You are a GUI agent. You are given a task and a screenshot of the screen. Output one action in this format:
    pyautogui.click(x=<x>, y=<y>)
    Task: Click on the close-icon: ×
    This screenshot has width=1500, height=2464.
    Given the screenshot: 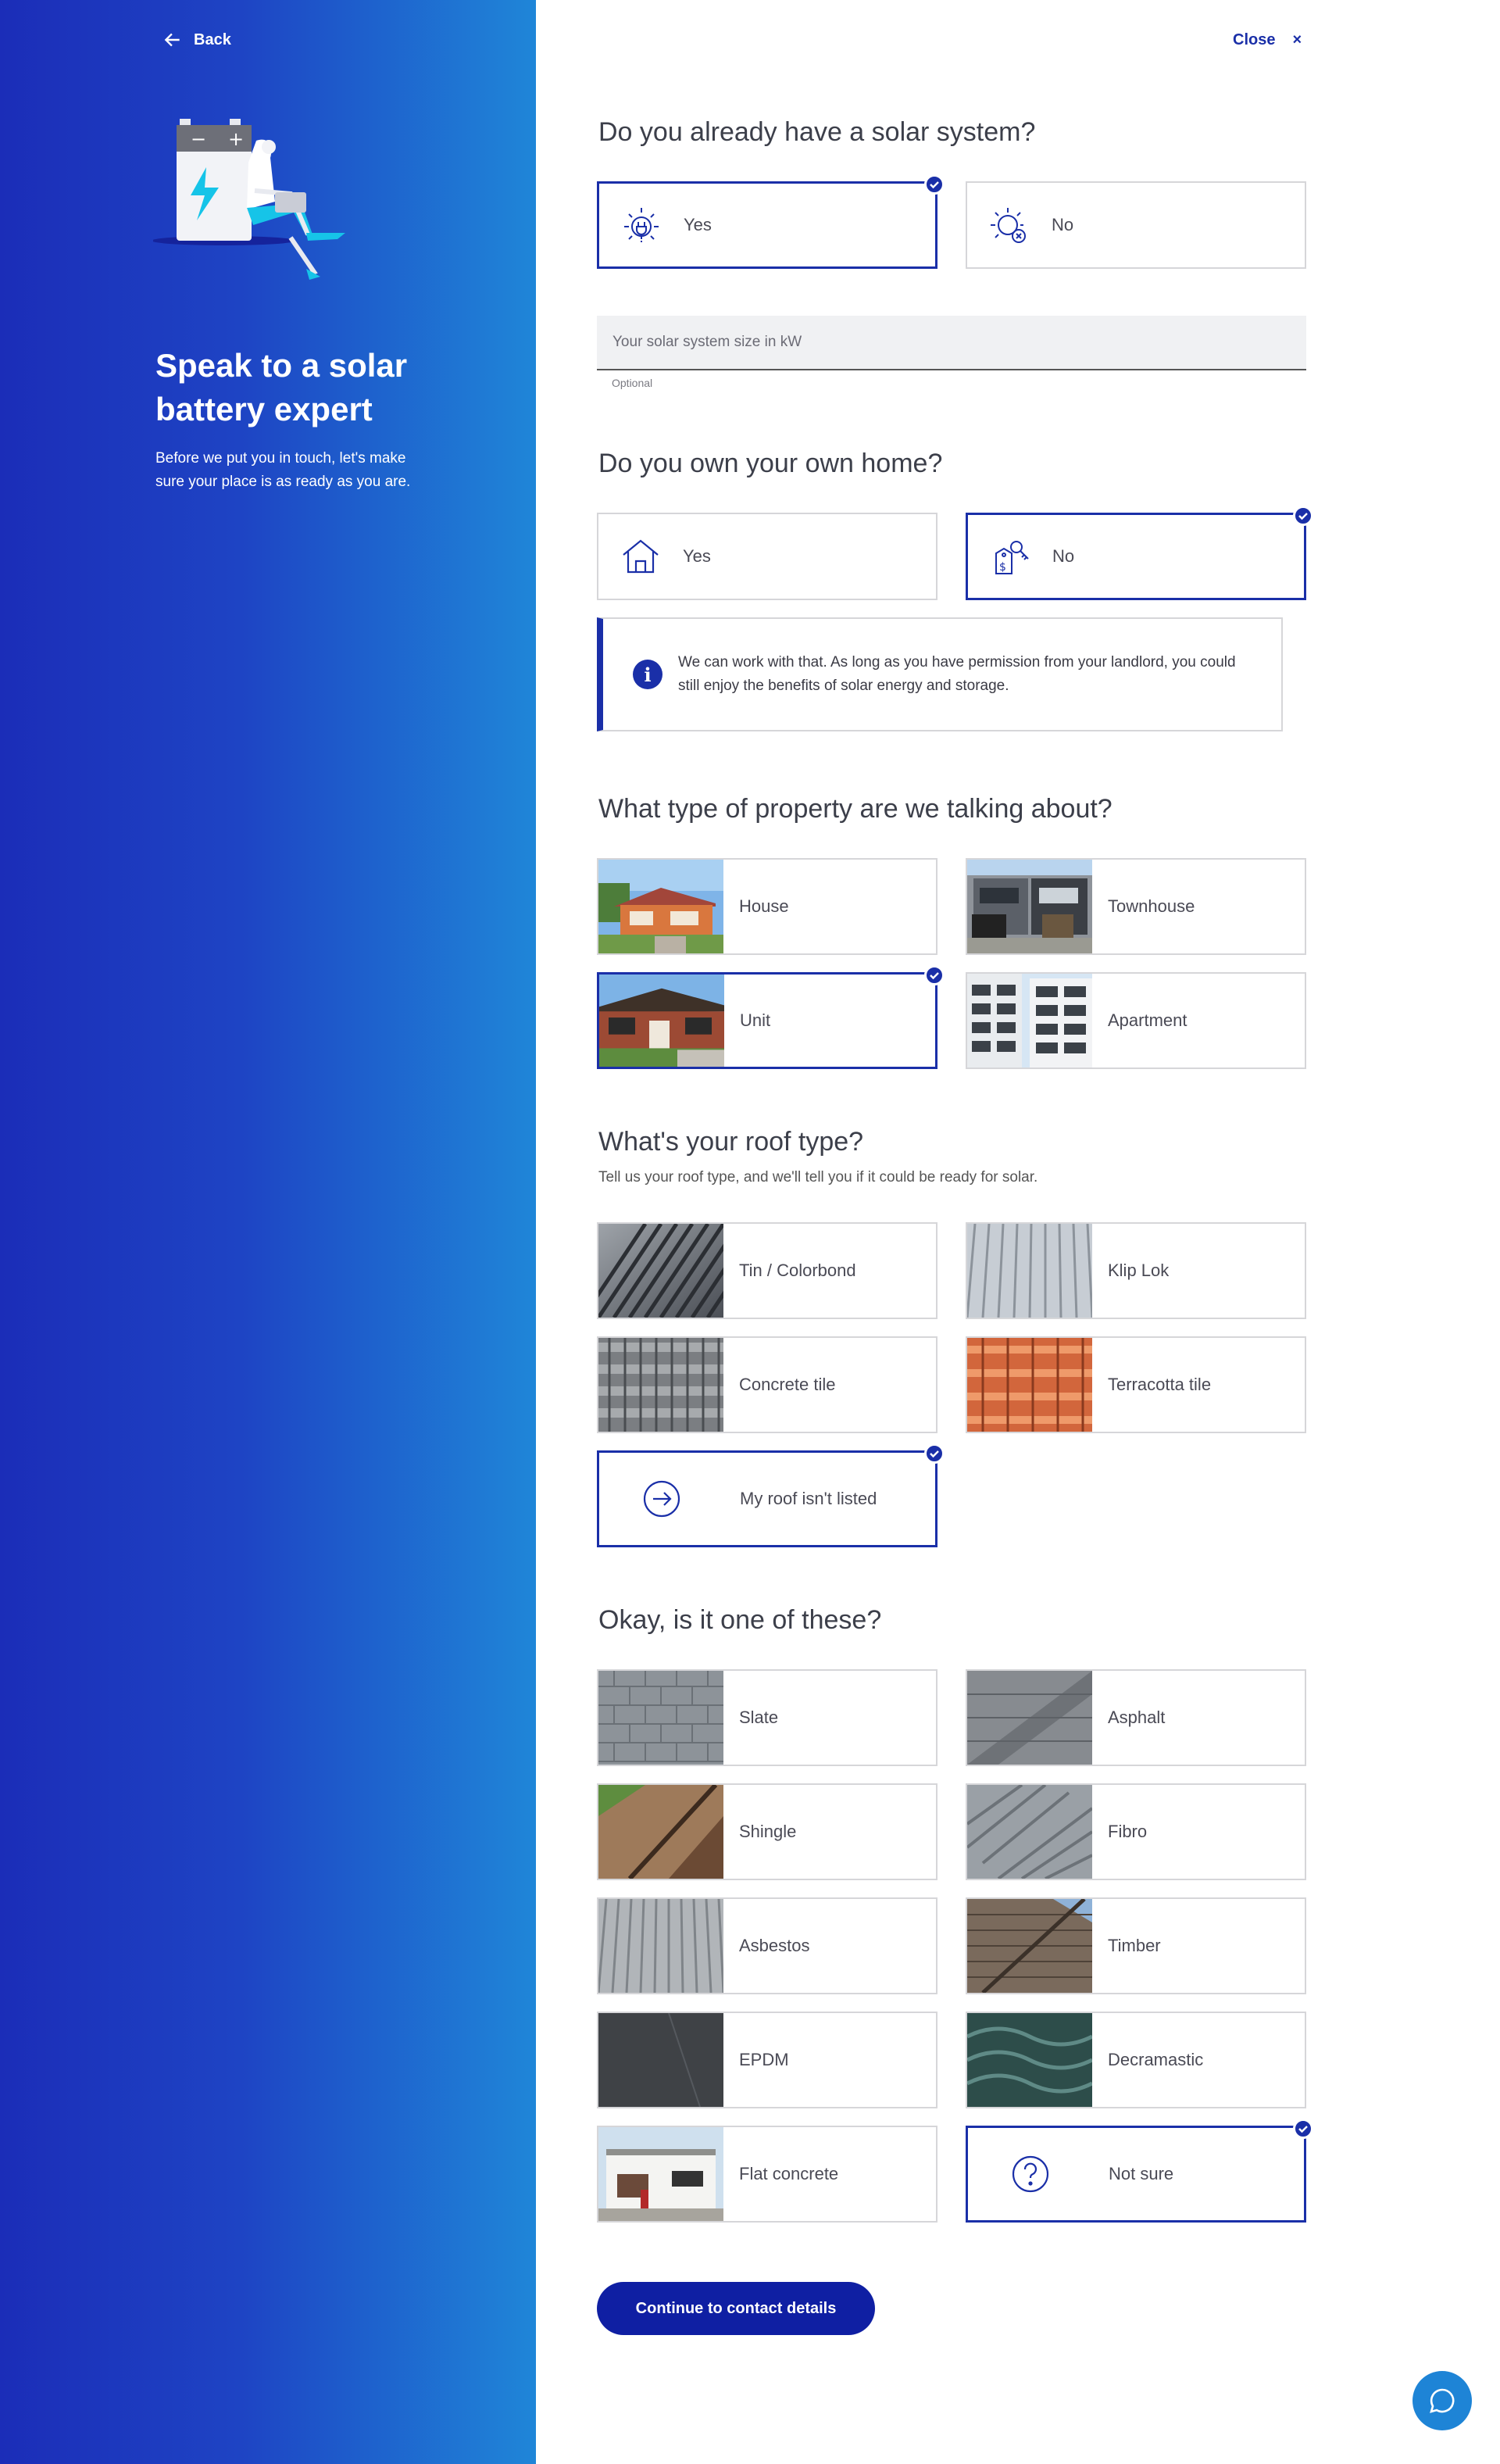 What is the action you would take?
    pyautogui.click(x=1297, y=39)
    